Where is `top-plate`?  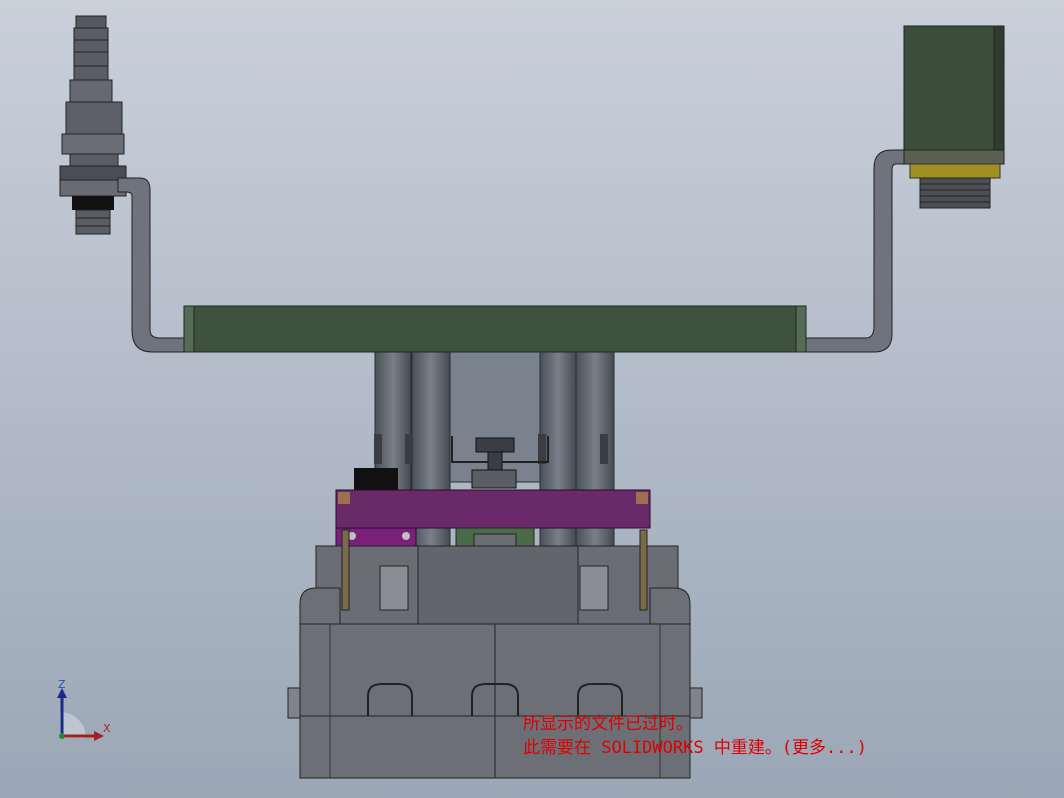
top-plate is located at coordinates (495, 329).